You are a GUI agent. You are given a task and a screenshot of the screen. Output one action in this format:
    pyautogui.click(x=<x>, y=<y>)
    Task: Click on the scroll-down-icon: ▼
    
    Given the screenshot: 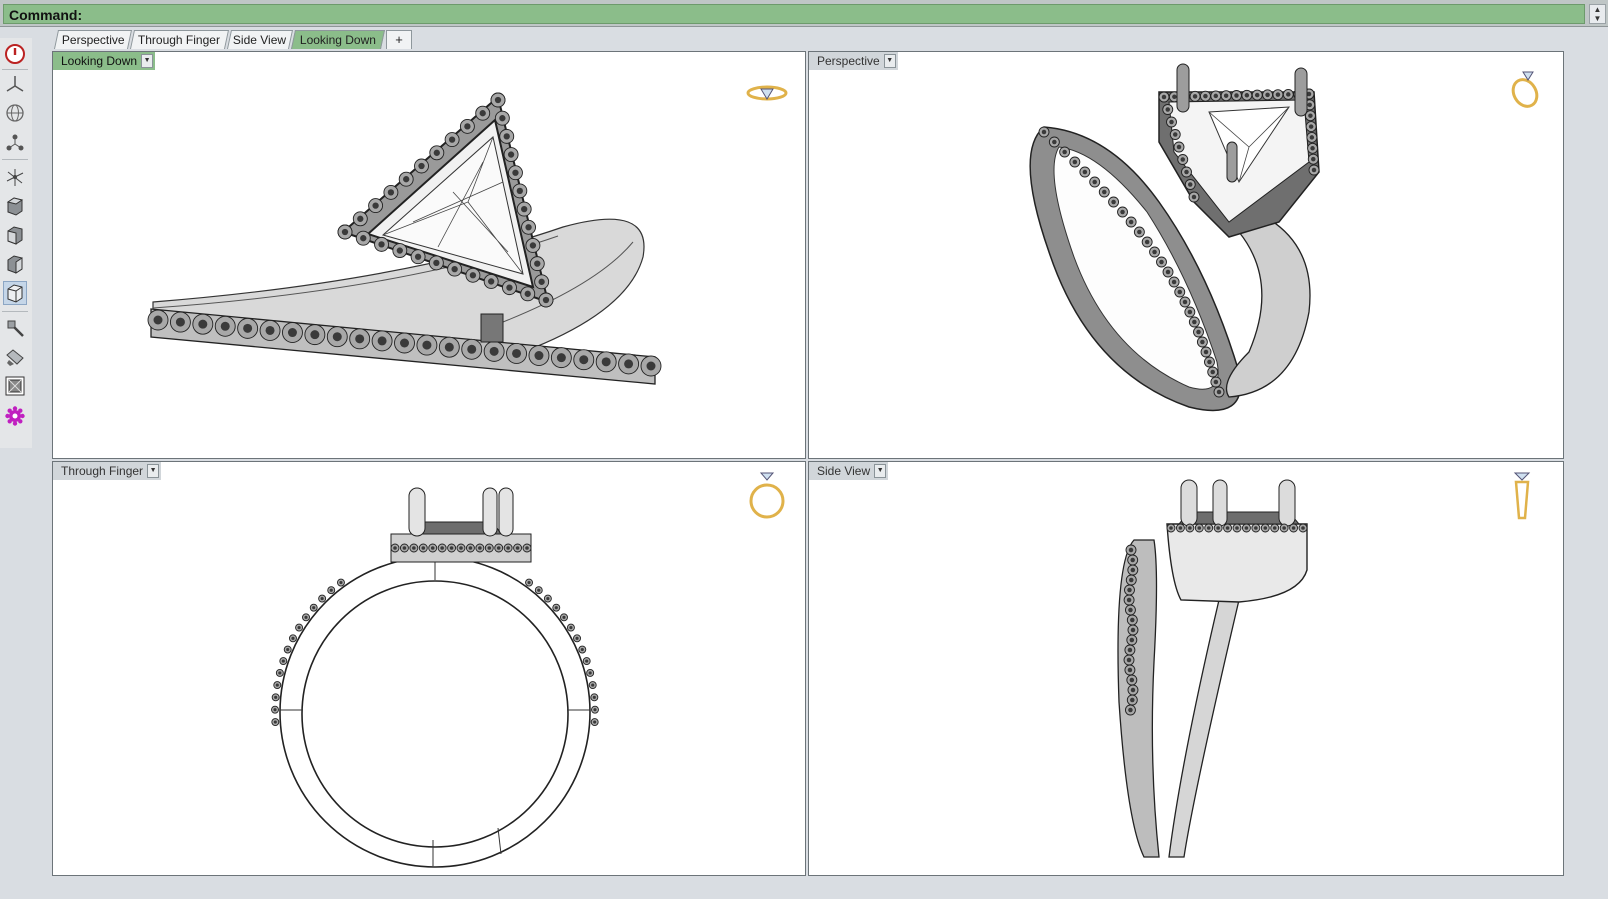 What is the action you would take?
    pyautogui.click(x=1597, y=18)
    